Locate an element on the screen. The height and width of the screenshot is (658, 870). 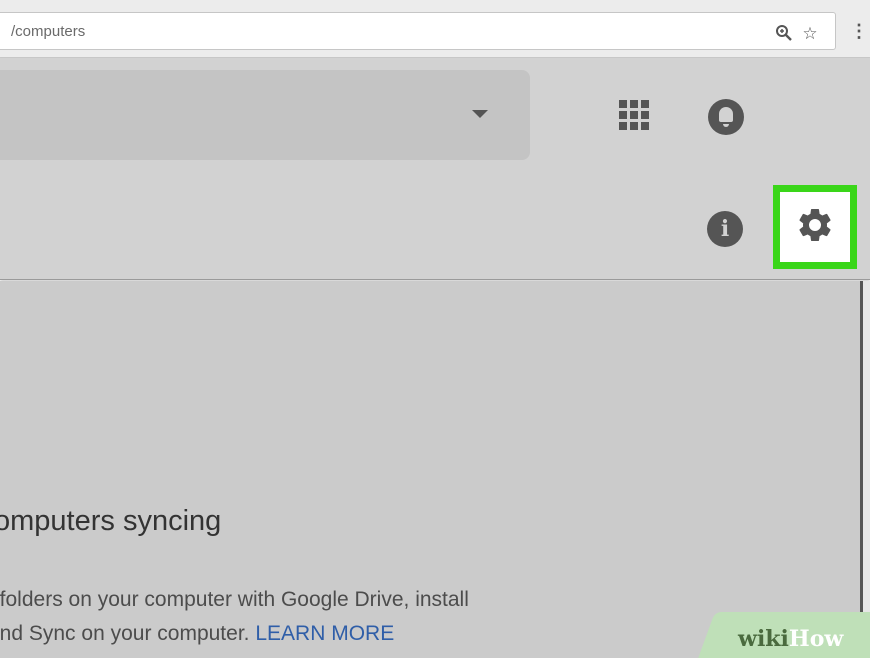
learn-more-link: LEARN MORE is located at coordinates (324, 633).